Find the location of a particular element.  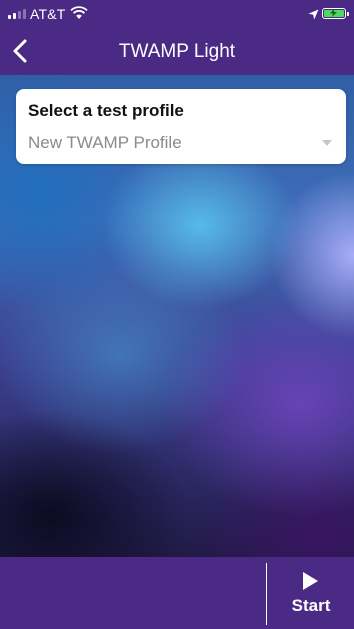

caret-down-icon is located at coordinates (327, 143).